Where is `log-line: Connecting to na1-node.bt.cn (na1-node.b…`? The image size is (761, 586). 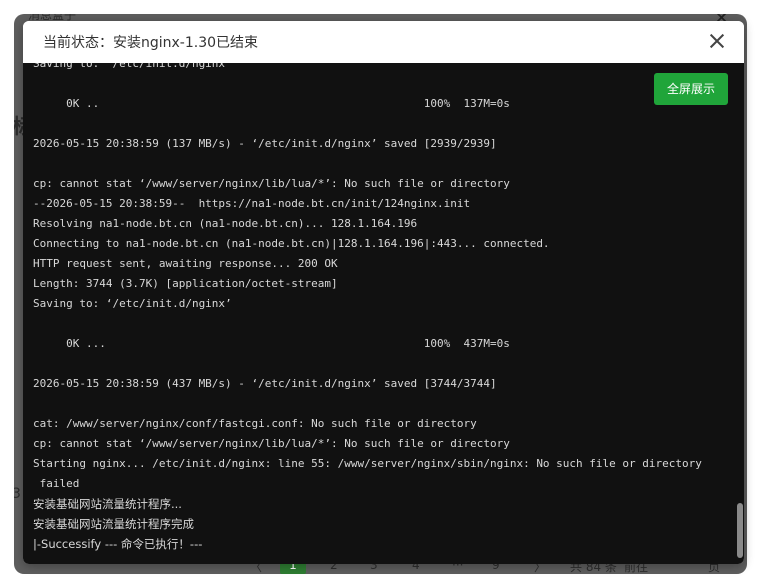 log-line: Connecting to na1-node.bt.cn (na1-node.b… is located at coordinates (291, 243).